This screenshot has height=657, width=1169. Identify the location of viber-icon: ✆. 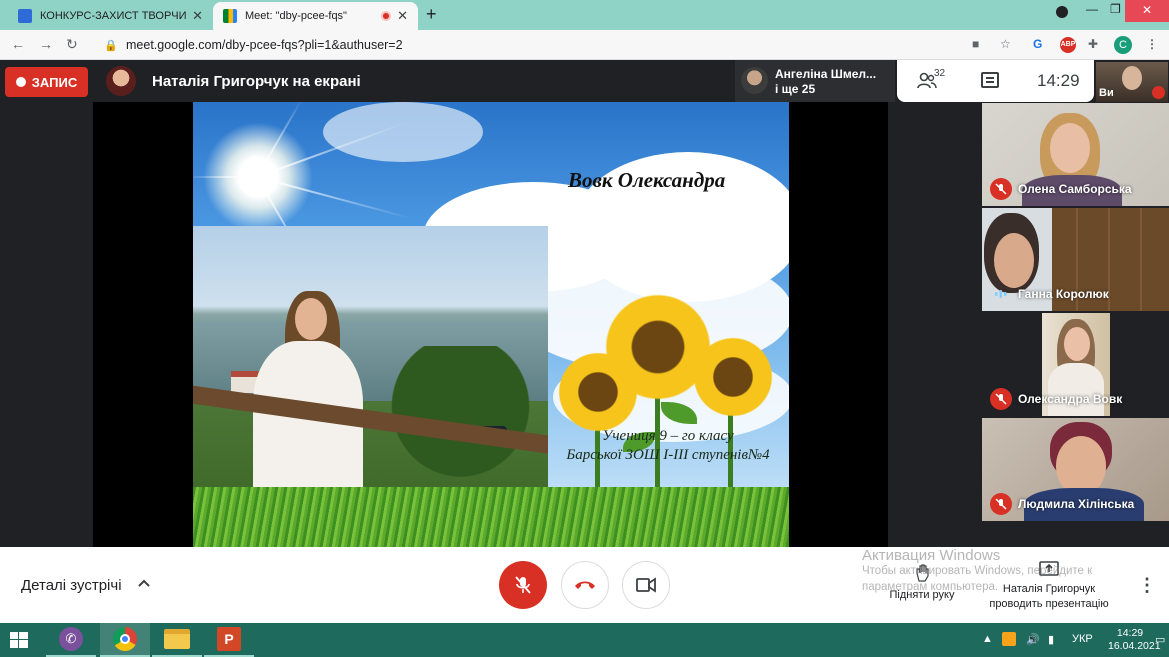
(71, 639).